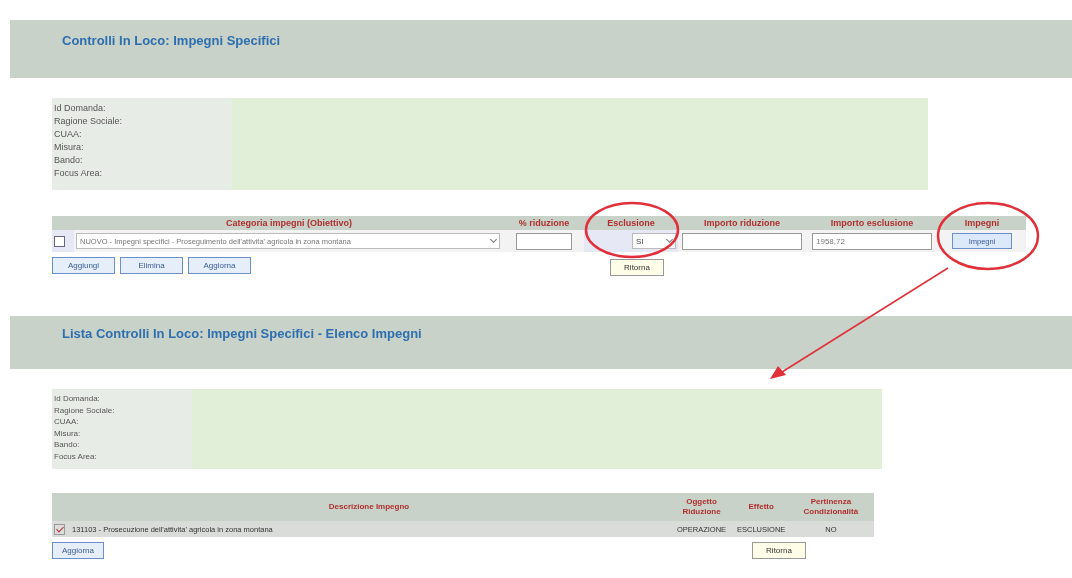  Describe the element at coordinates (151, 265) in the screenshot. I see `action-button: Elimina` at that location.